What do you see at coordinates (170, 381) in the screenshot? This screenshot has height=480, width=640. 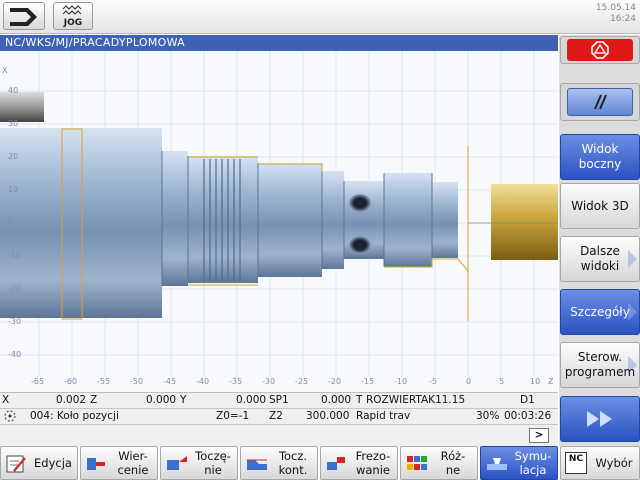 I see `x-tick: -45` at bounding box center [170, 381].